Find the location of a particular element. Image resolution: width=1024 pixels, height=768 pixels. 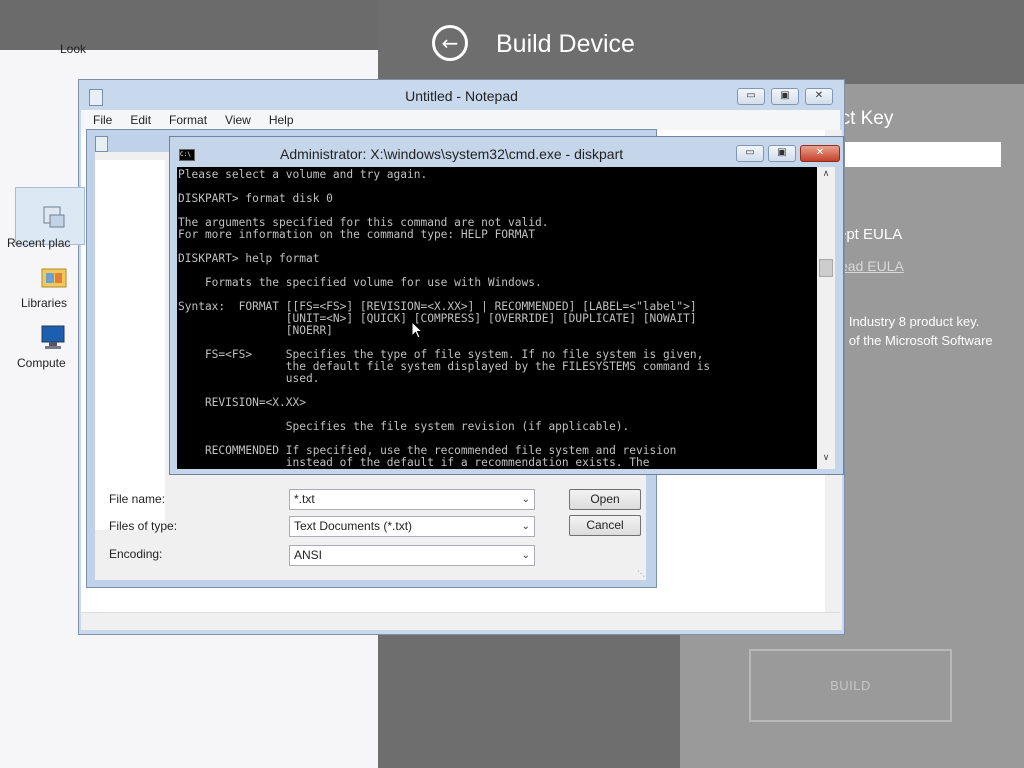

file-name-label: File name: is located at coordinates (137, 499).